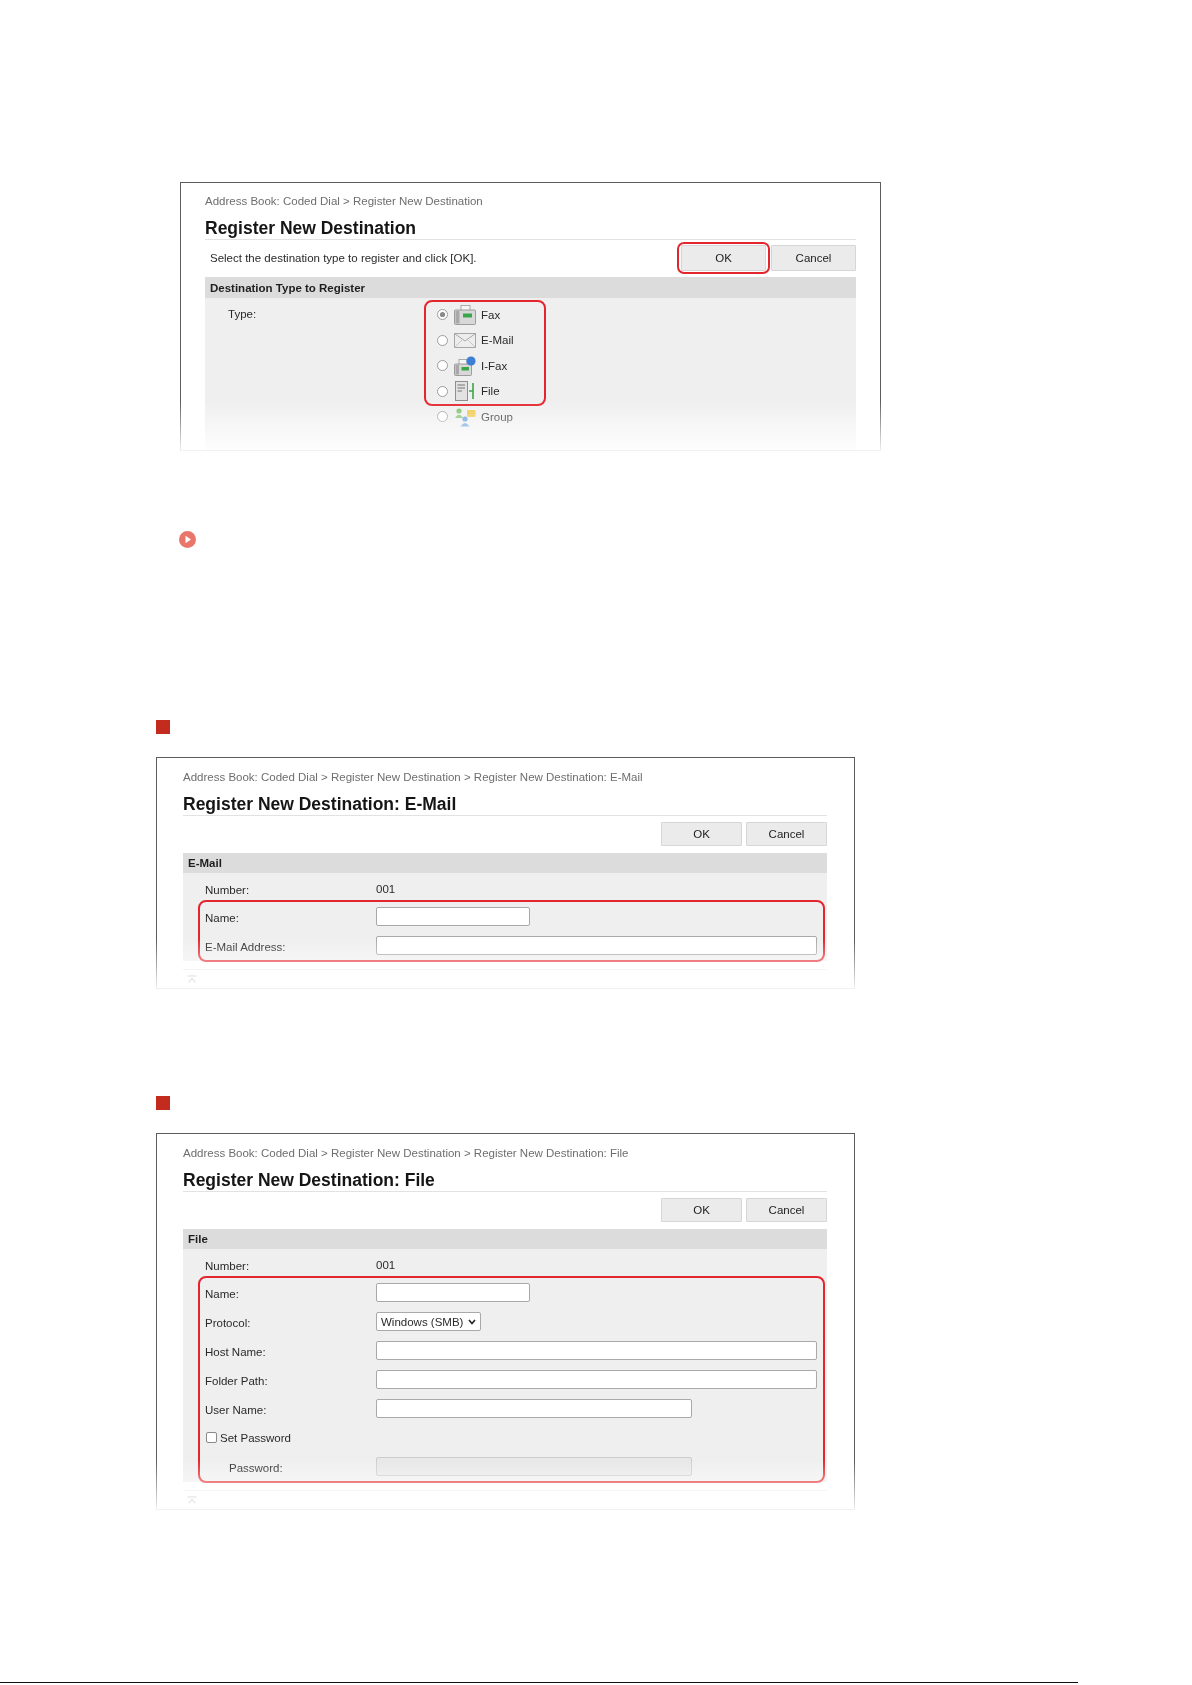  Describe the element at coordinates (429, 1321) in the screenshot. I see `dropdown-select: Windows (SMB)` at that location.